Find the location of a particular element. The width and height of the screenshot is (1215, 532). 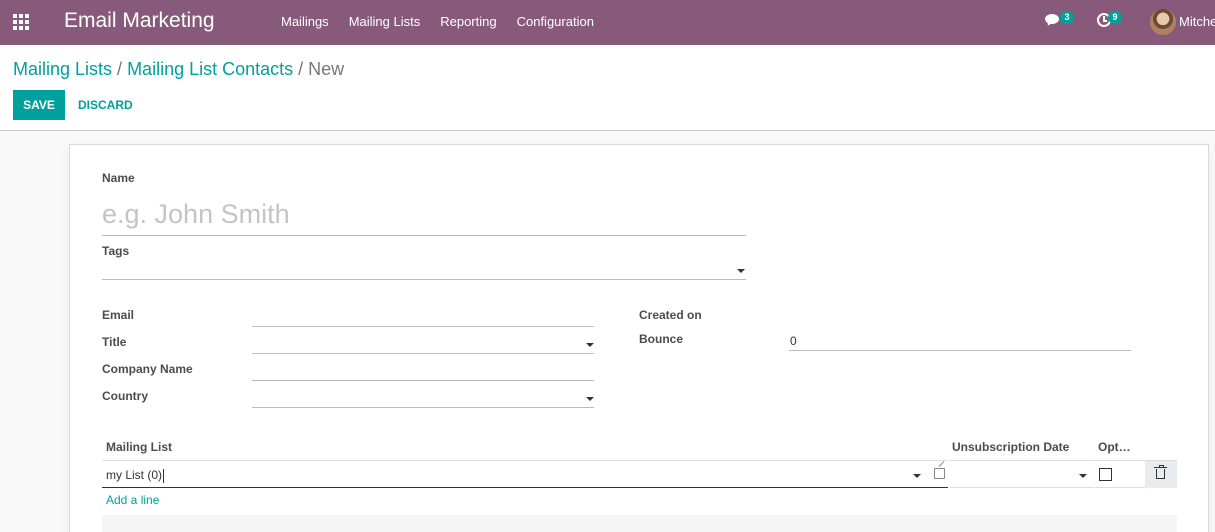

company-name-field is located at coordinates (423, 371).